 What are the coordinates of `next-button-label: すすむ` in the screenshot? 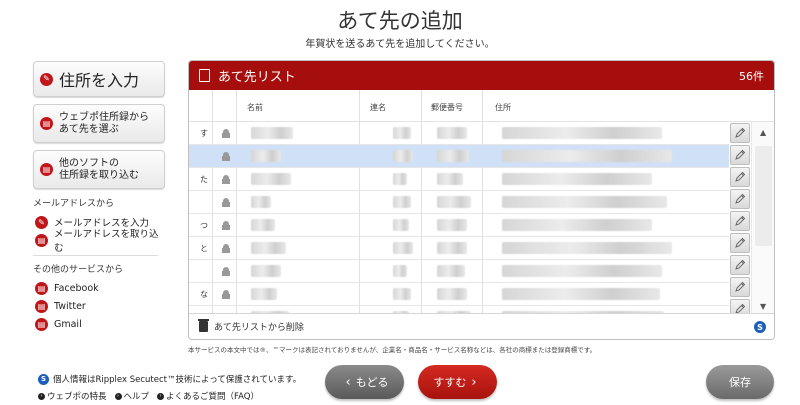 It's located at (450, 382).